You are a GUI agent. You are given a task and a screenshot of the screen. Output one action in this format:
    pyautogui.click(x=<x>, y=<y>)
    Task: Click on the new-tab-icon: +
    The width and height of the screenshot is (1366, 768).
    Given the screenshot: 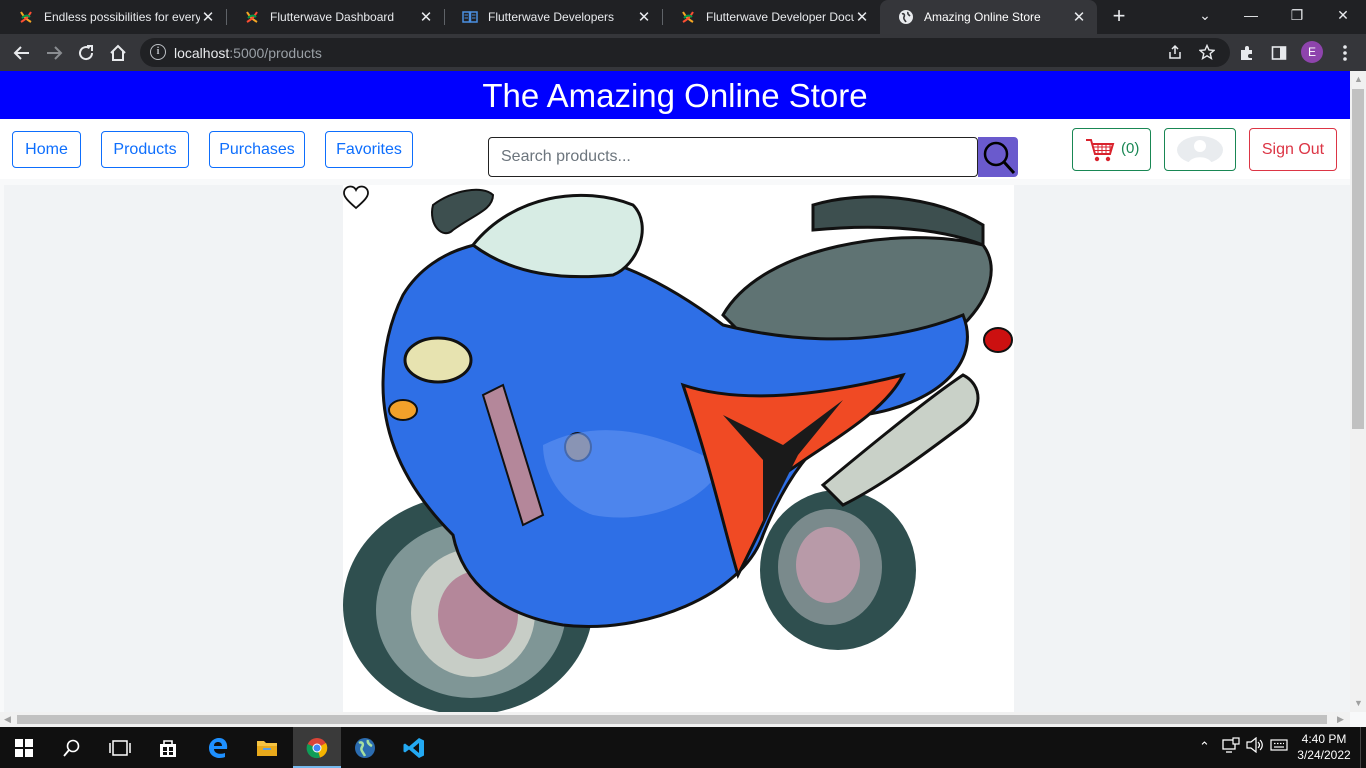 What is the action you would take?
    pyautogui.click(x=1119, y=17)
    